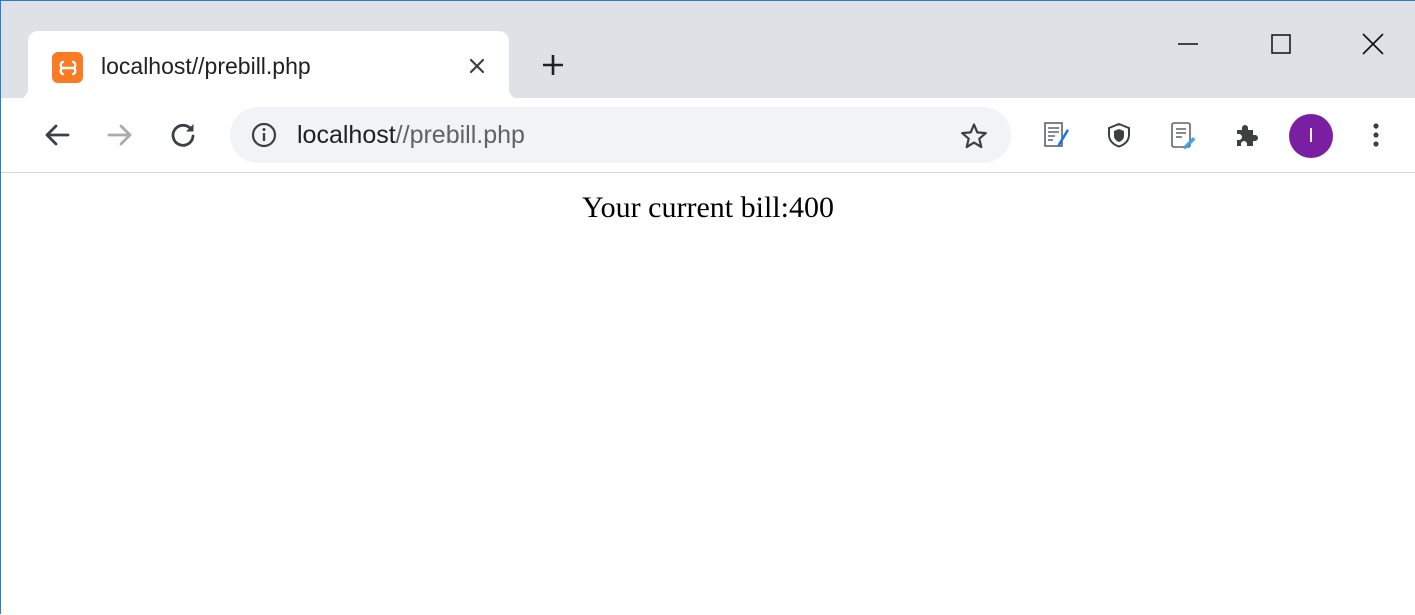 This screenshot has height=615, width=1415. Describe the element at coordinates (183, 135) in the screenshot. I see `reload-icon` at that location.